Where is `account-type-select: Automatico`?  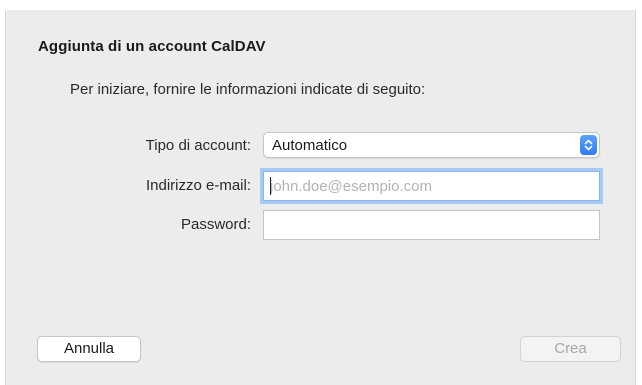
account-type-select: Automatico is located at coordinates (431, 145).